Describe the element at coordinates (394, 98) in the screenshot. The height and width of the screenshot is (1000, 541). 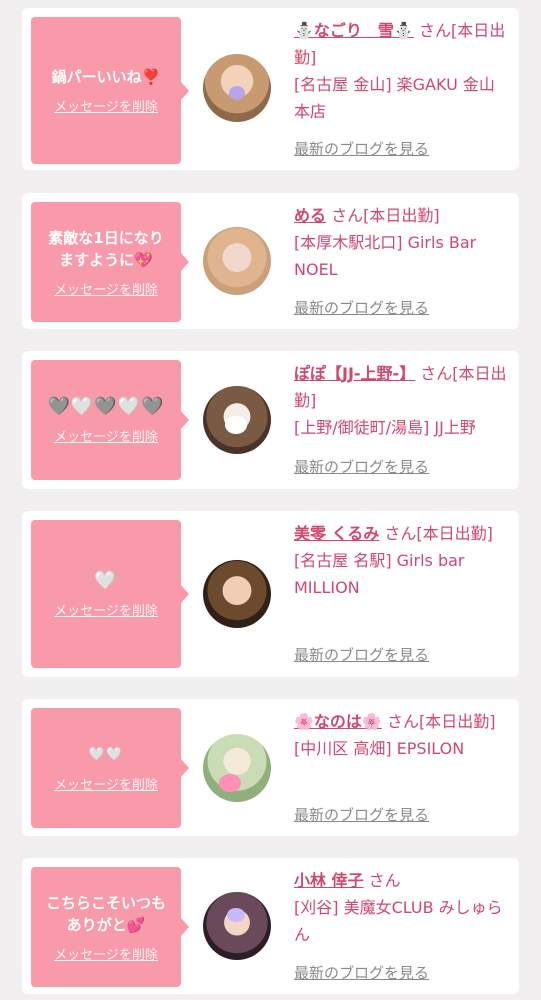
I see `shop-name: [名古屋 金山] 楽GAKU 金山本店` at that location.